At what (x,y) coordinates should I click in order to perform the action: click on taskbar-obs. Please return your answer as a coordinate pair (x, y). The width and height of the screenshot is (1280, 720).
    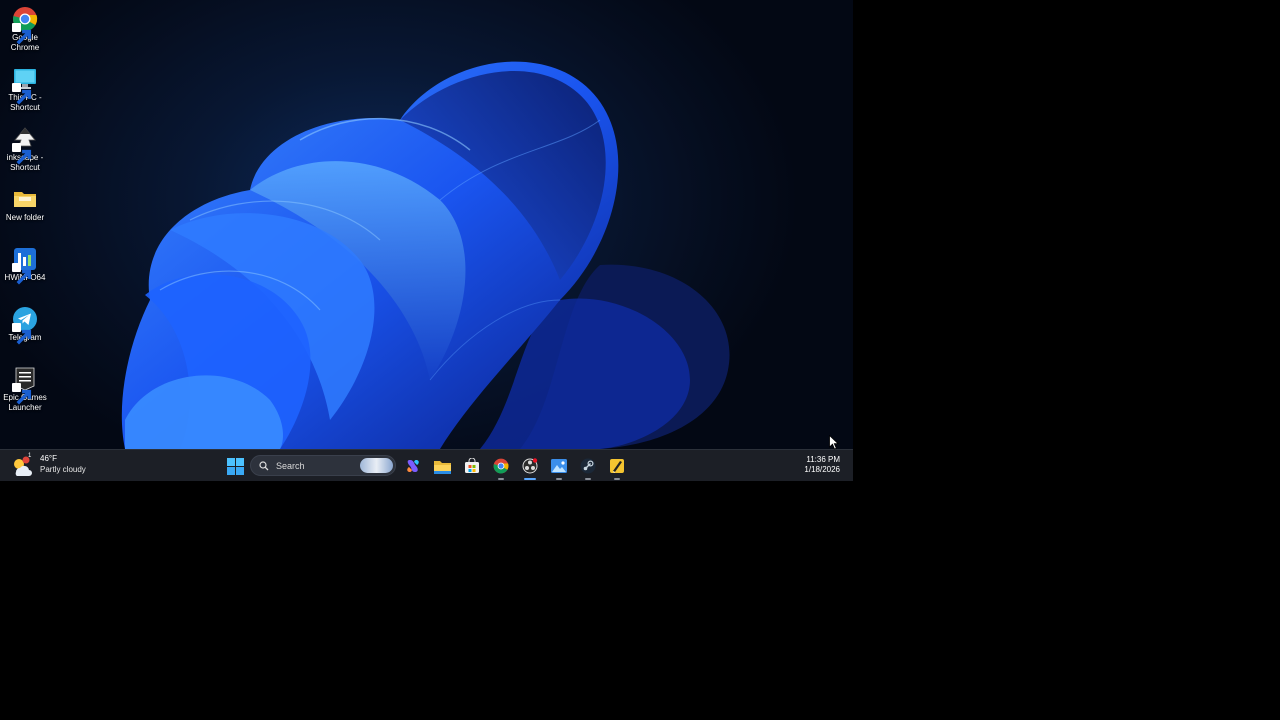
    Looking at the image, I should click on (530, 465).